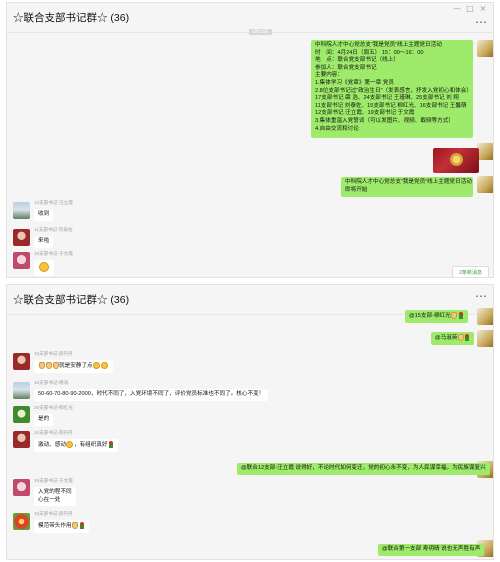  I want to click on party-emblem-icon, so click(456, 159).